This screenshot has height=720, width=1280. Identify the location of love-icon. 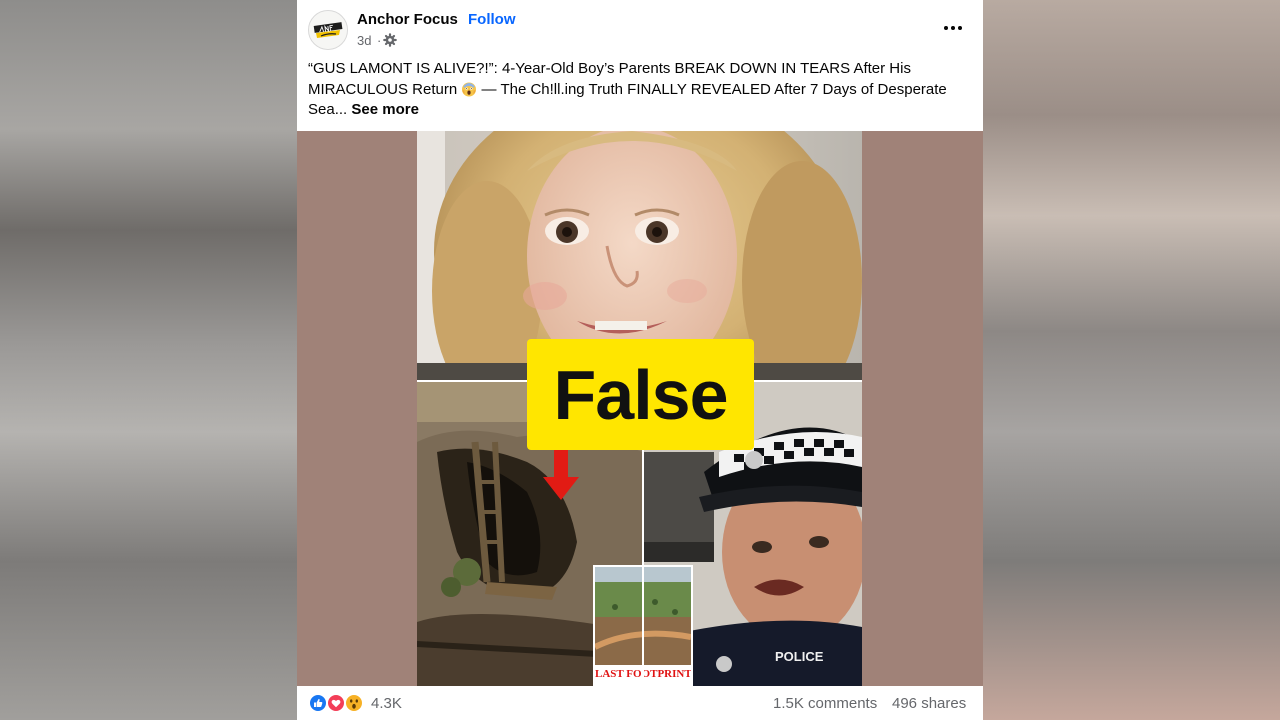
(336, 703).